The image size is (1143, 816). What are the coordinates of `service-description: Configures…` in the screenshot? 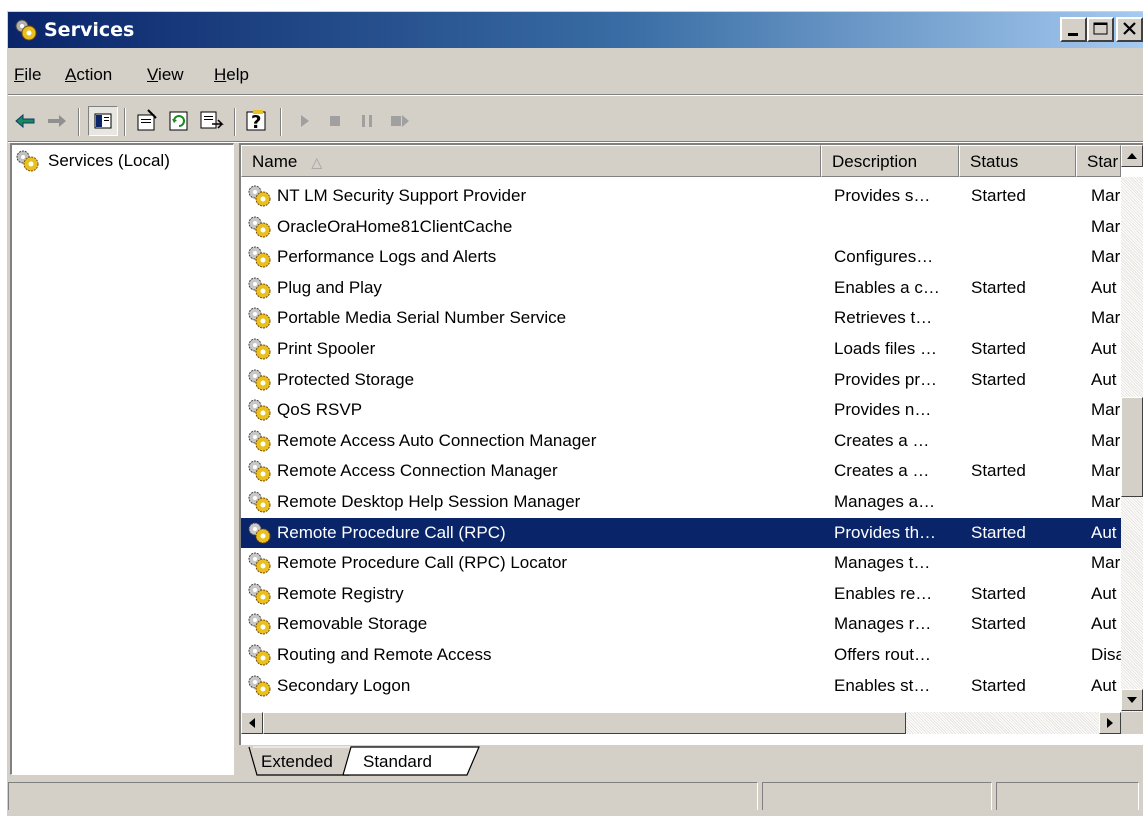 It's located at (884, 257).